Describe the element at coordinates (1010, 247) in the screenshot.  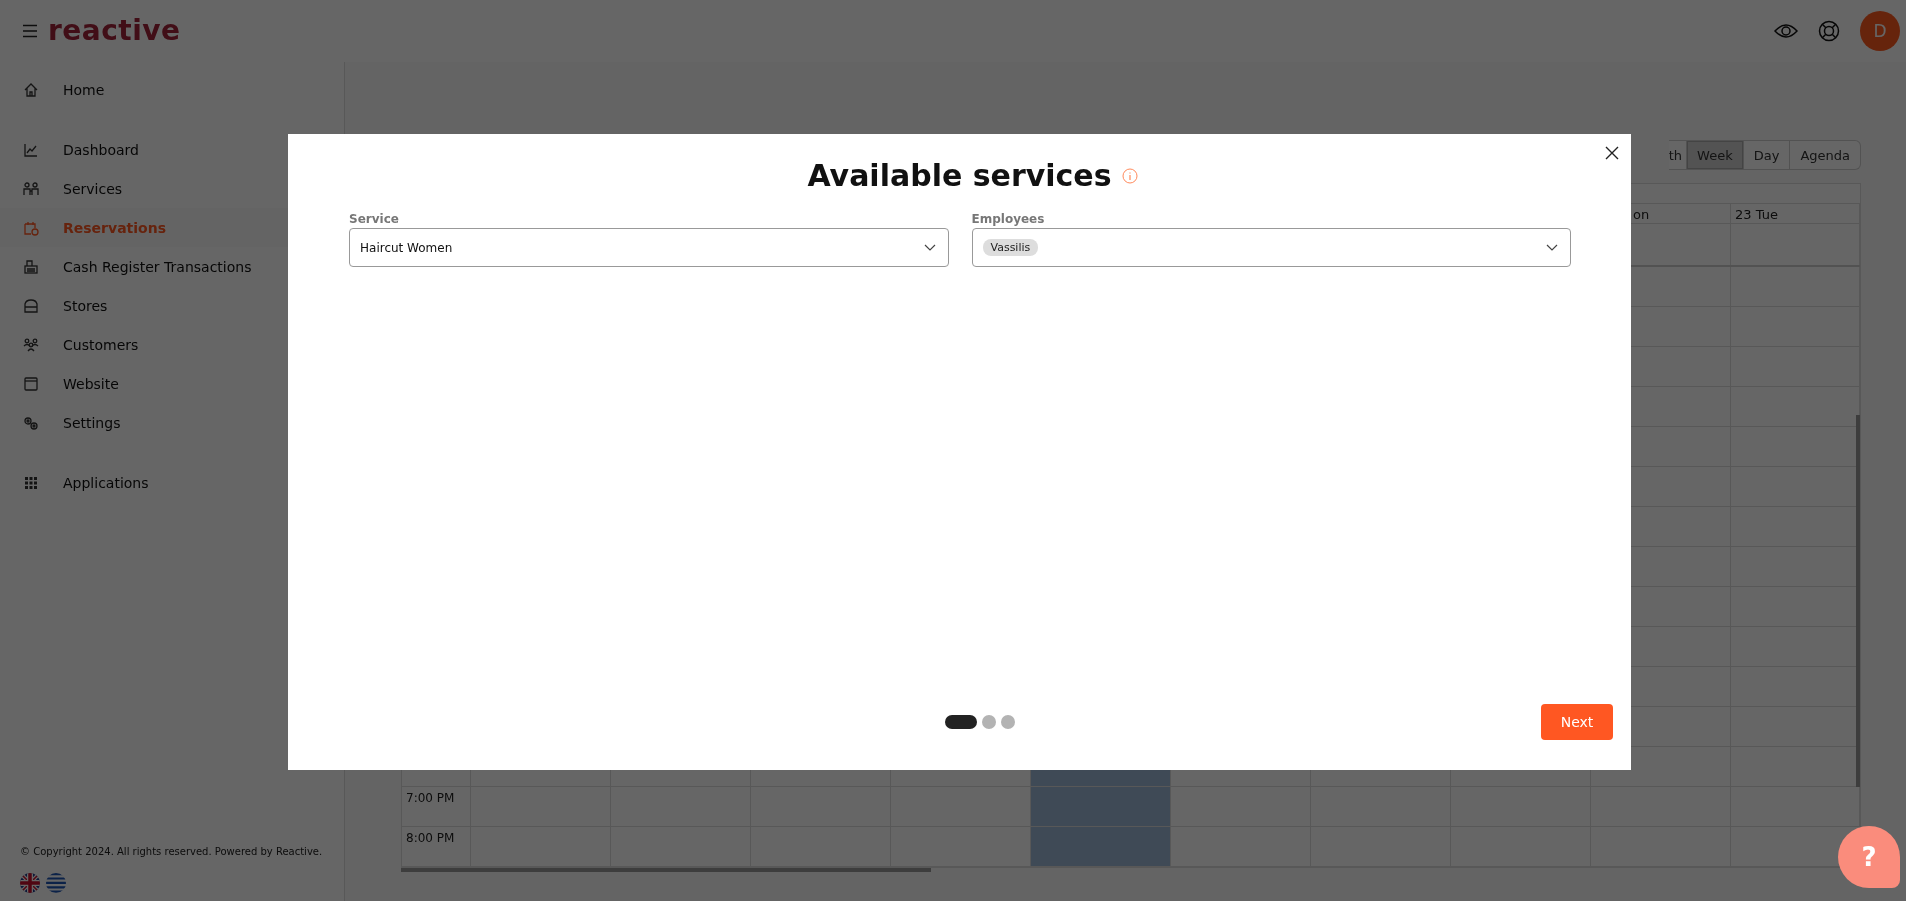
I see `employee-chip: Vassilis` at that location.